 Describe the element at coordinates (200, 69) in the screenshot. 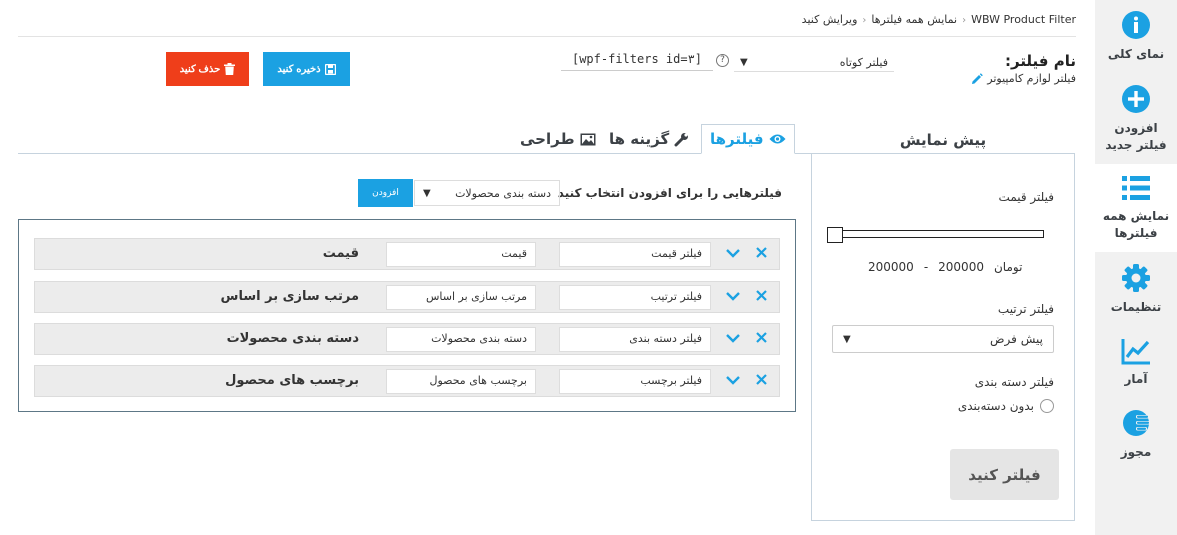

I see `delete-button-label: حذف کنید` at that location.